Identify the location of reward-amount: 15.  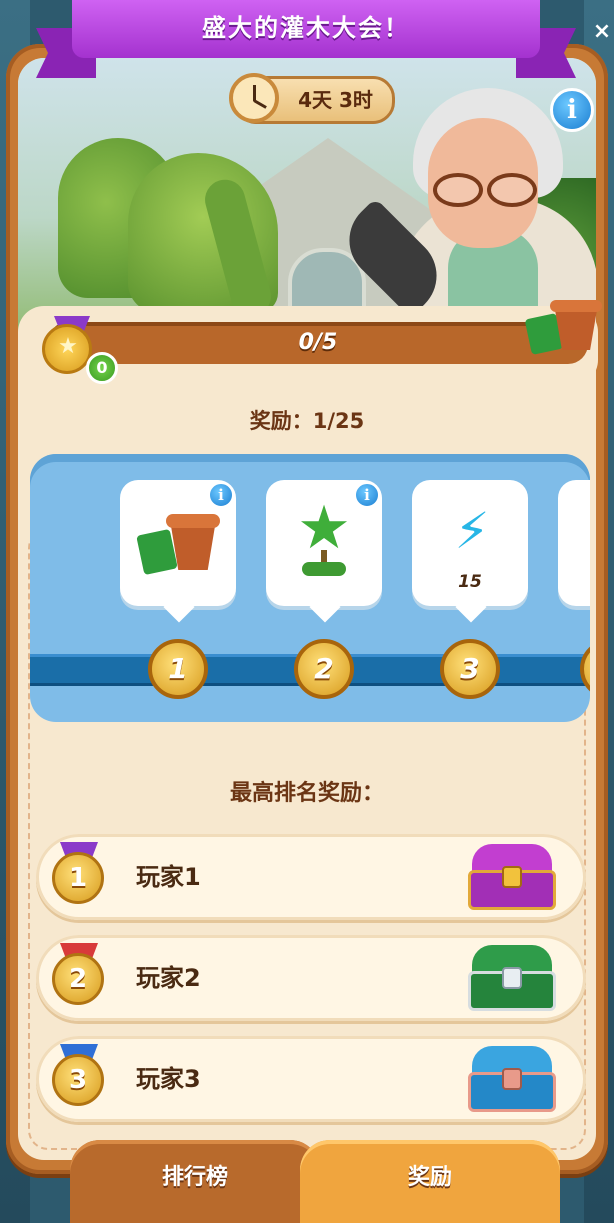
(470, 582).